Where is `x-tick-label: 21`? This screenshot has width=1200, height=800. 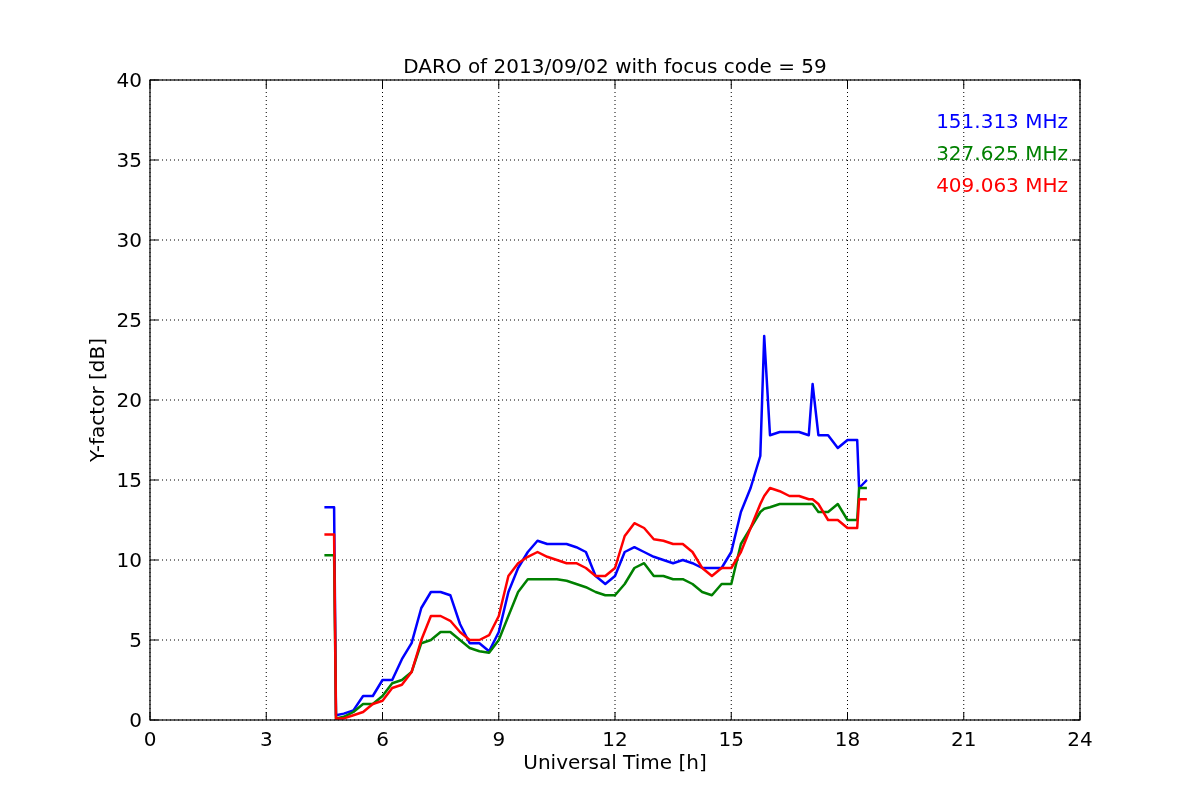 x-tick-label: 21 is located at coordinates (964, 739).